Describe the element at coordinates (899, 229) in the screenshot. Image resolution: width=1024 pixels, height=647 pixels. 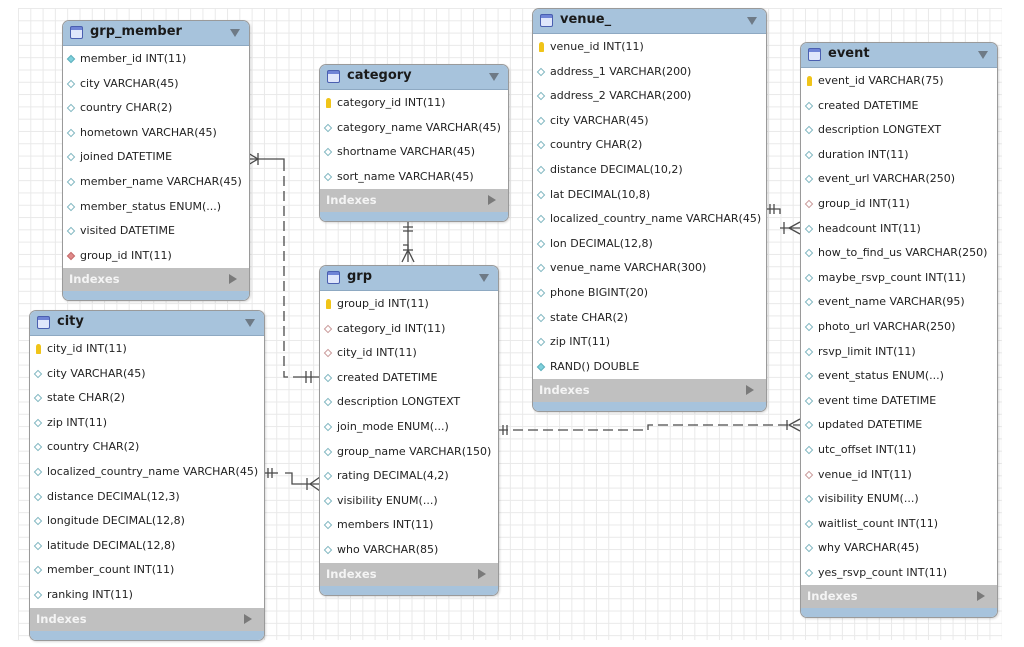
I see `column-row: headcount INT(11)` at that location.